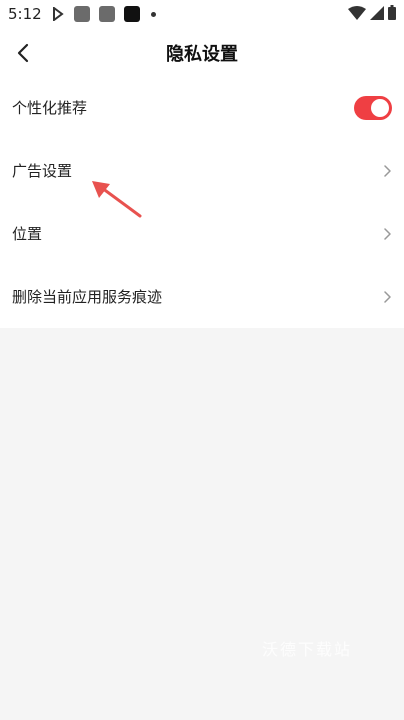 The width and height of the screenshot is (404, 720). What do you see at coordinates (87, 297) in the screenshot?
I see `setting-label: 删除当前应用服务痕迹` at bounding box center [87, 297].